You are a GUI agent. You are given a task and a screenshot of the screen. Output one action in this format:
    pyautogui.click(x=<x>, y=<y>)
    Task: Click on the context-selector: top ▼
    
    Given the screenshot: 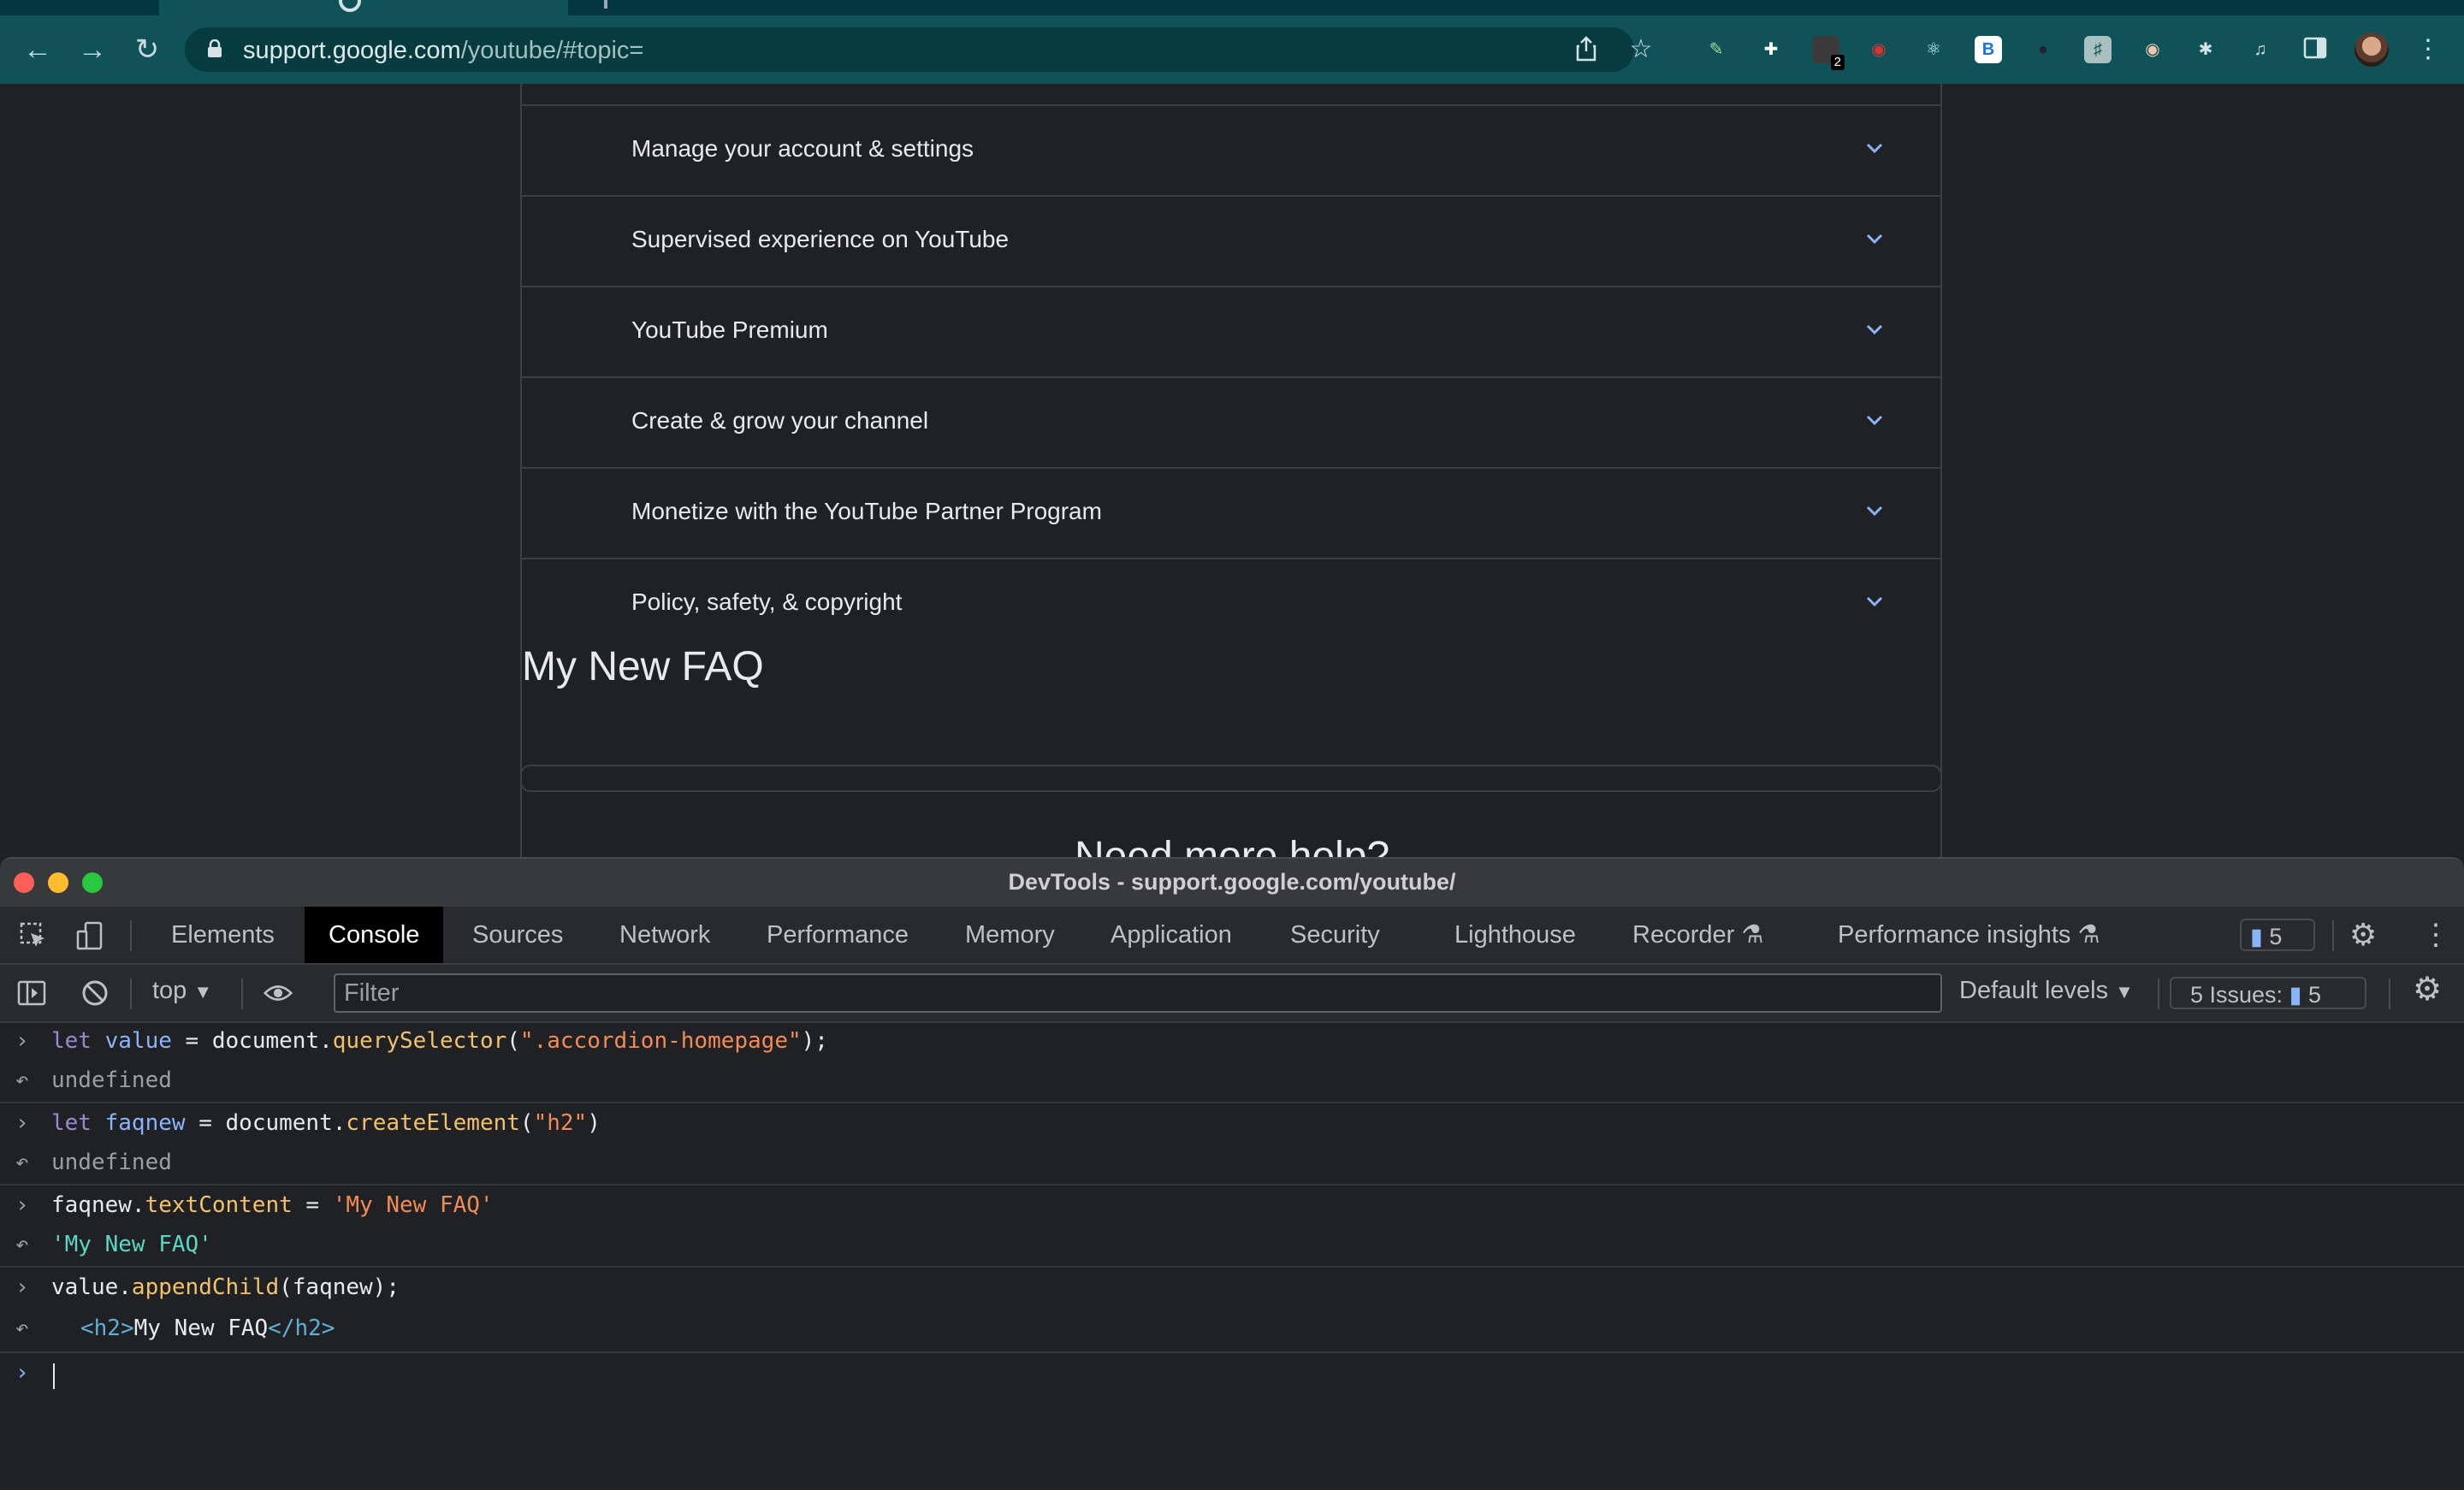 What is the action you would take?
    pyautogui.click(x=182, y=991)
    